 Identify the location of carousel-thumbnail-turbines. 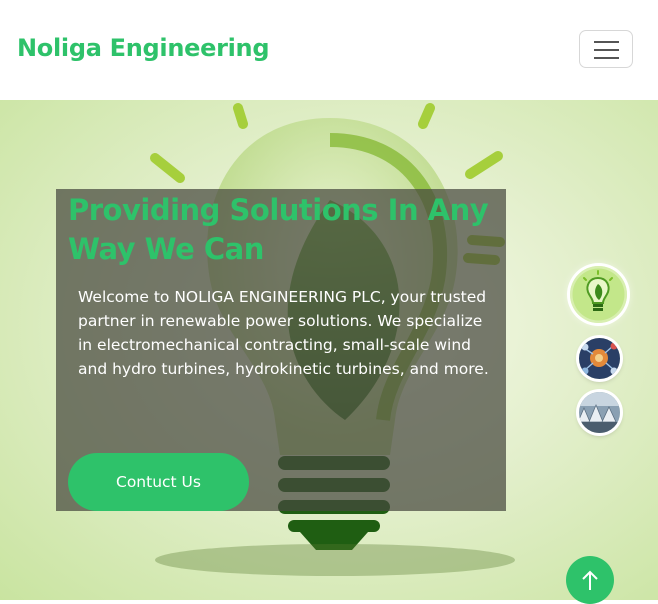
(599, 412).